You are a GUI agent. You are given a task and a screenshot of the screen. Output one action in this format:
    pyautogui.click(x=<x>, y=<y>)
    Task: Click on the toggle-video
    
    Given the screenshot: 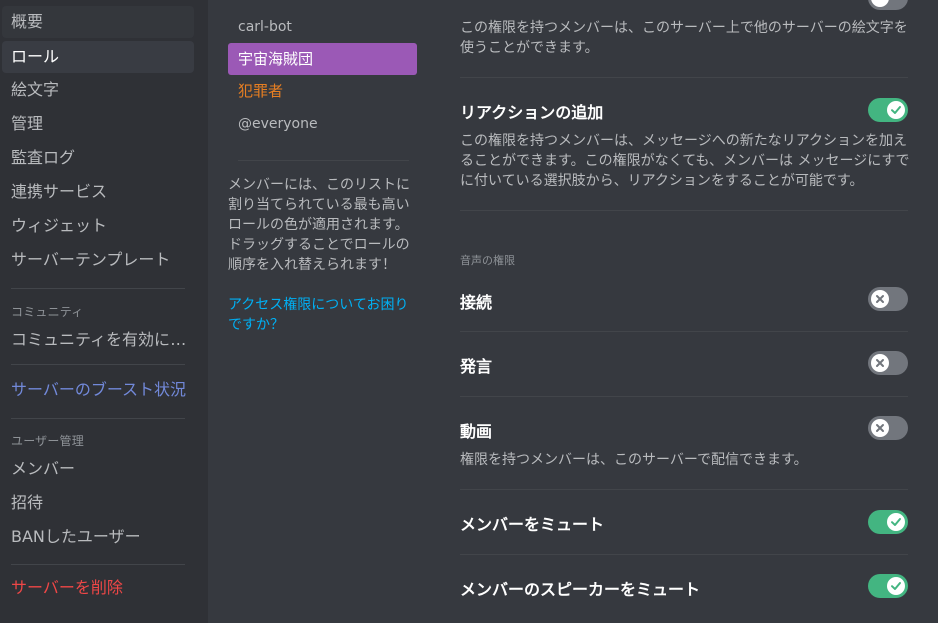 What is the action you would take?
    pyautogui.click(x=888, y=428)
    